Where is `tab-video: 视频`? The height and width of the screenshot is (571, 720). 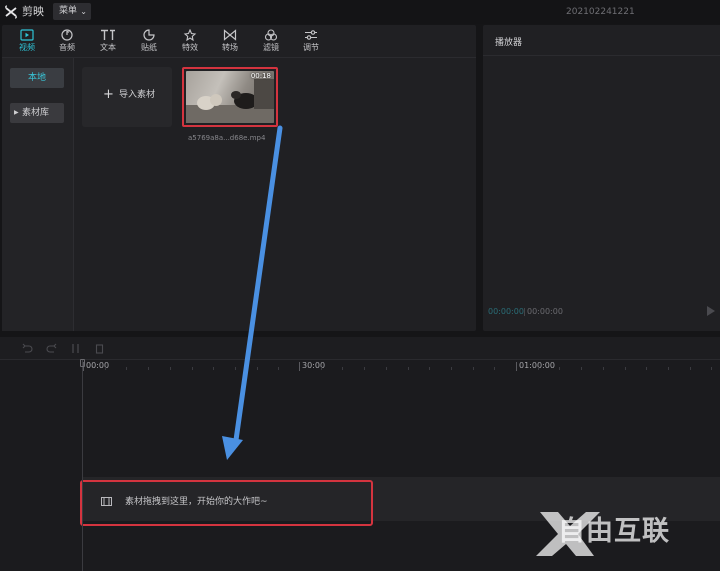
tab-video: 视频 is located at coordinates (27, 42).